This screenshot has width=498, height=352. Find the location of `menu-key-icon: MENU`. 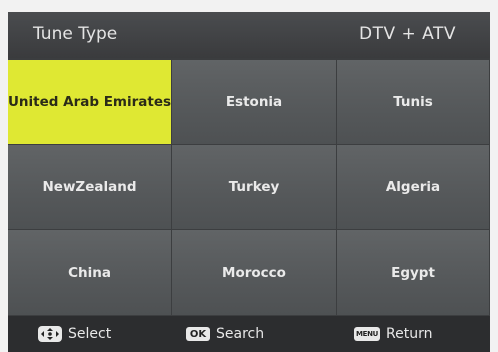

menu-key-icon: MENU is located at coordinates (367, 334).